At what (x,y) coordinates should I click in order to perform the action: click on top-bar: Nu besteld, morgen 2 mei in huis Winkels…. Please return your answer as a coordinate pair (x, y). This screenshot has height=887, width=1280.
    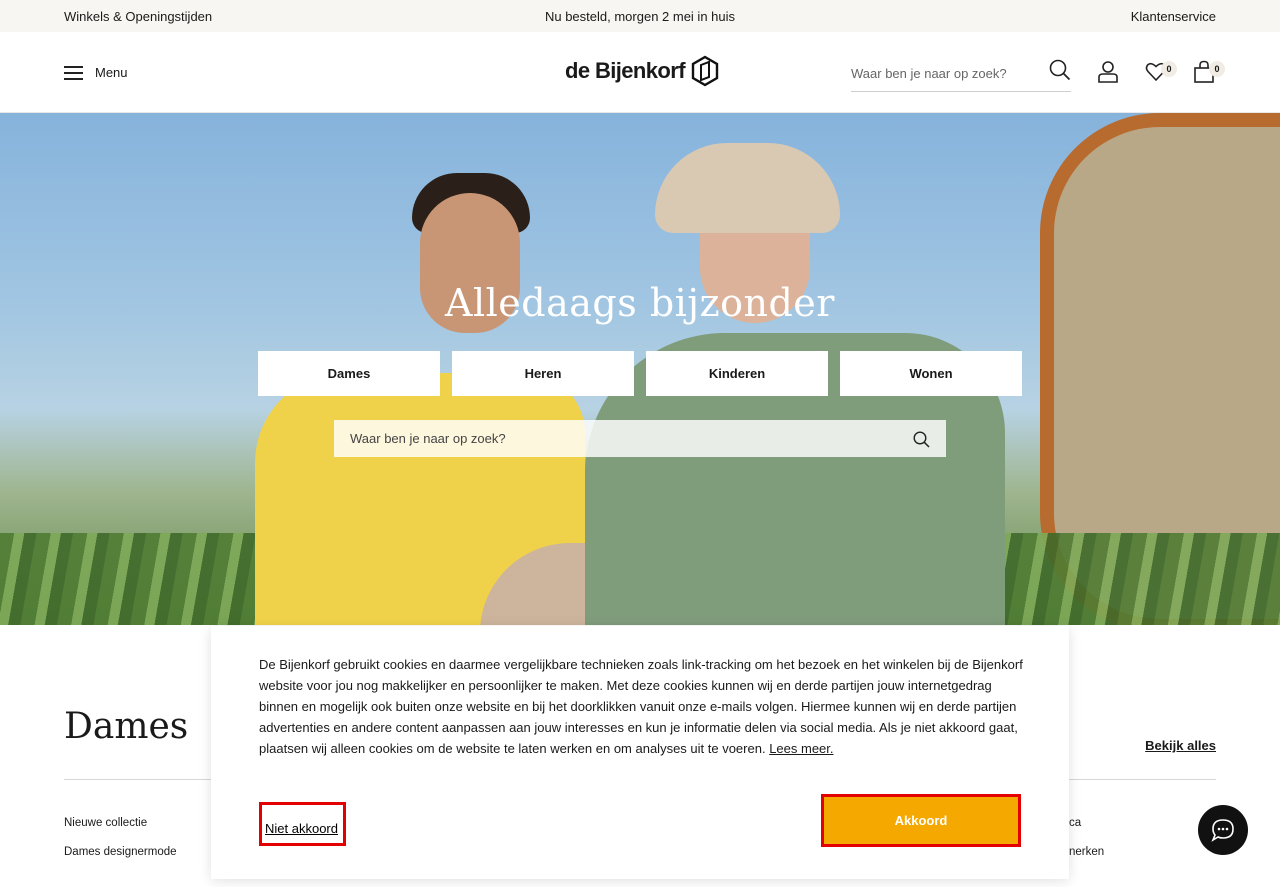
    Looking at the image, I should click on (640, 16).